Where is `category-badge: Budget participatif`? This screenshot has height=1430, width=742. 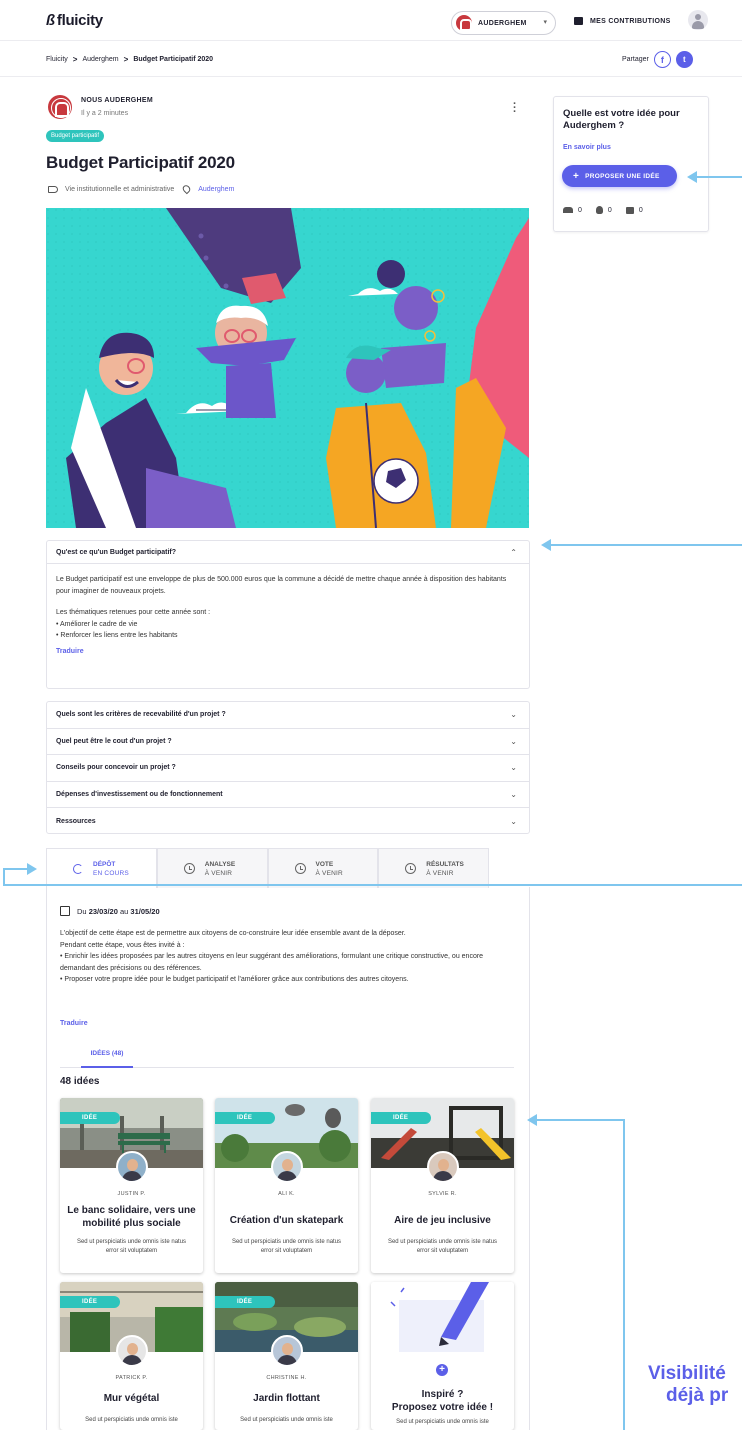
category-badge: Budget participatif is located at coordinates (75, 136).